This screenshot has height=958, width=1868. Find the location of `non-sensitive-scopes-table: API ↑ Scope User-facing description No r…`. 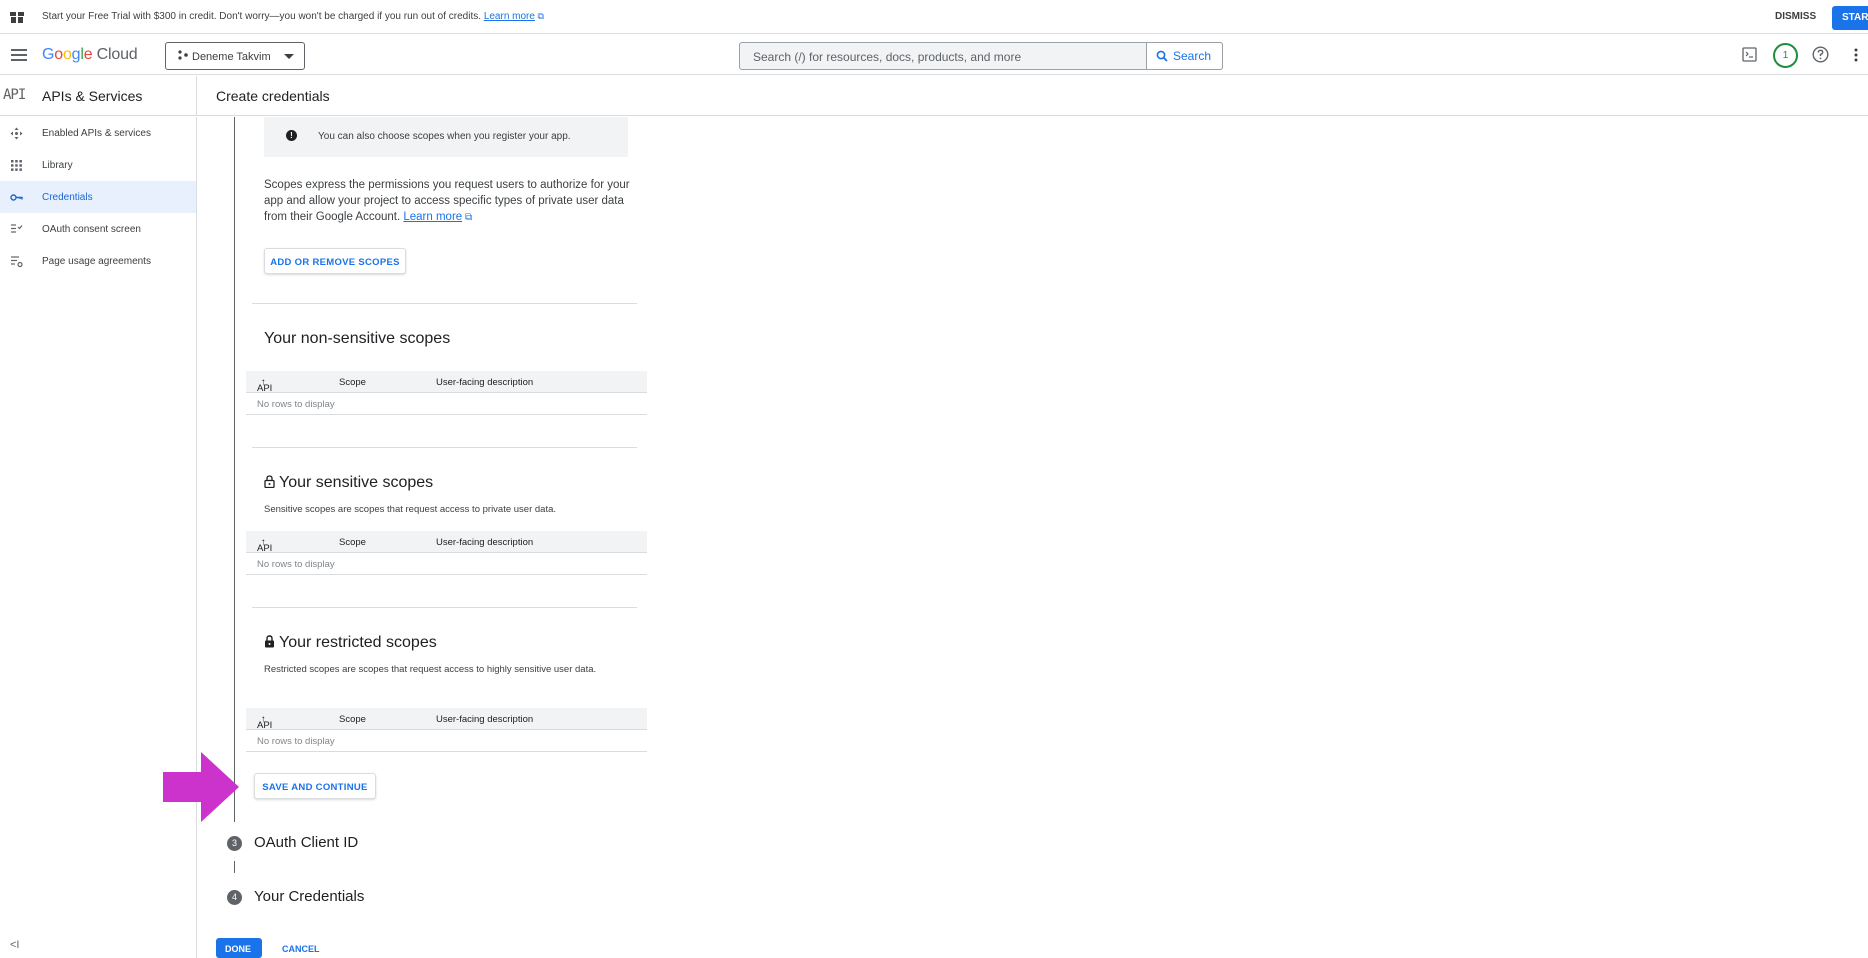

non-sensitive-scopes-table: API ↑ Scope User-facing description No r… is located at coordinates (446, 393).